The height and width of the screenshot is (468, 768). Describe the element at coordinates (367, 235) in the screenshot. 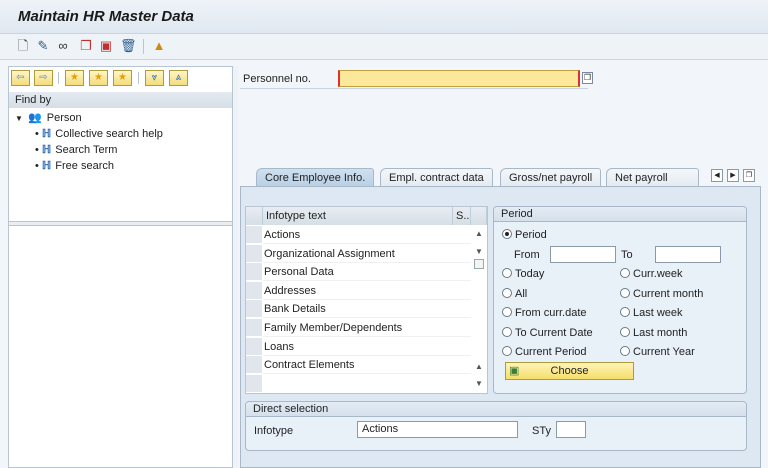

I see `table-row: Actions` at that location.